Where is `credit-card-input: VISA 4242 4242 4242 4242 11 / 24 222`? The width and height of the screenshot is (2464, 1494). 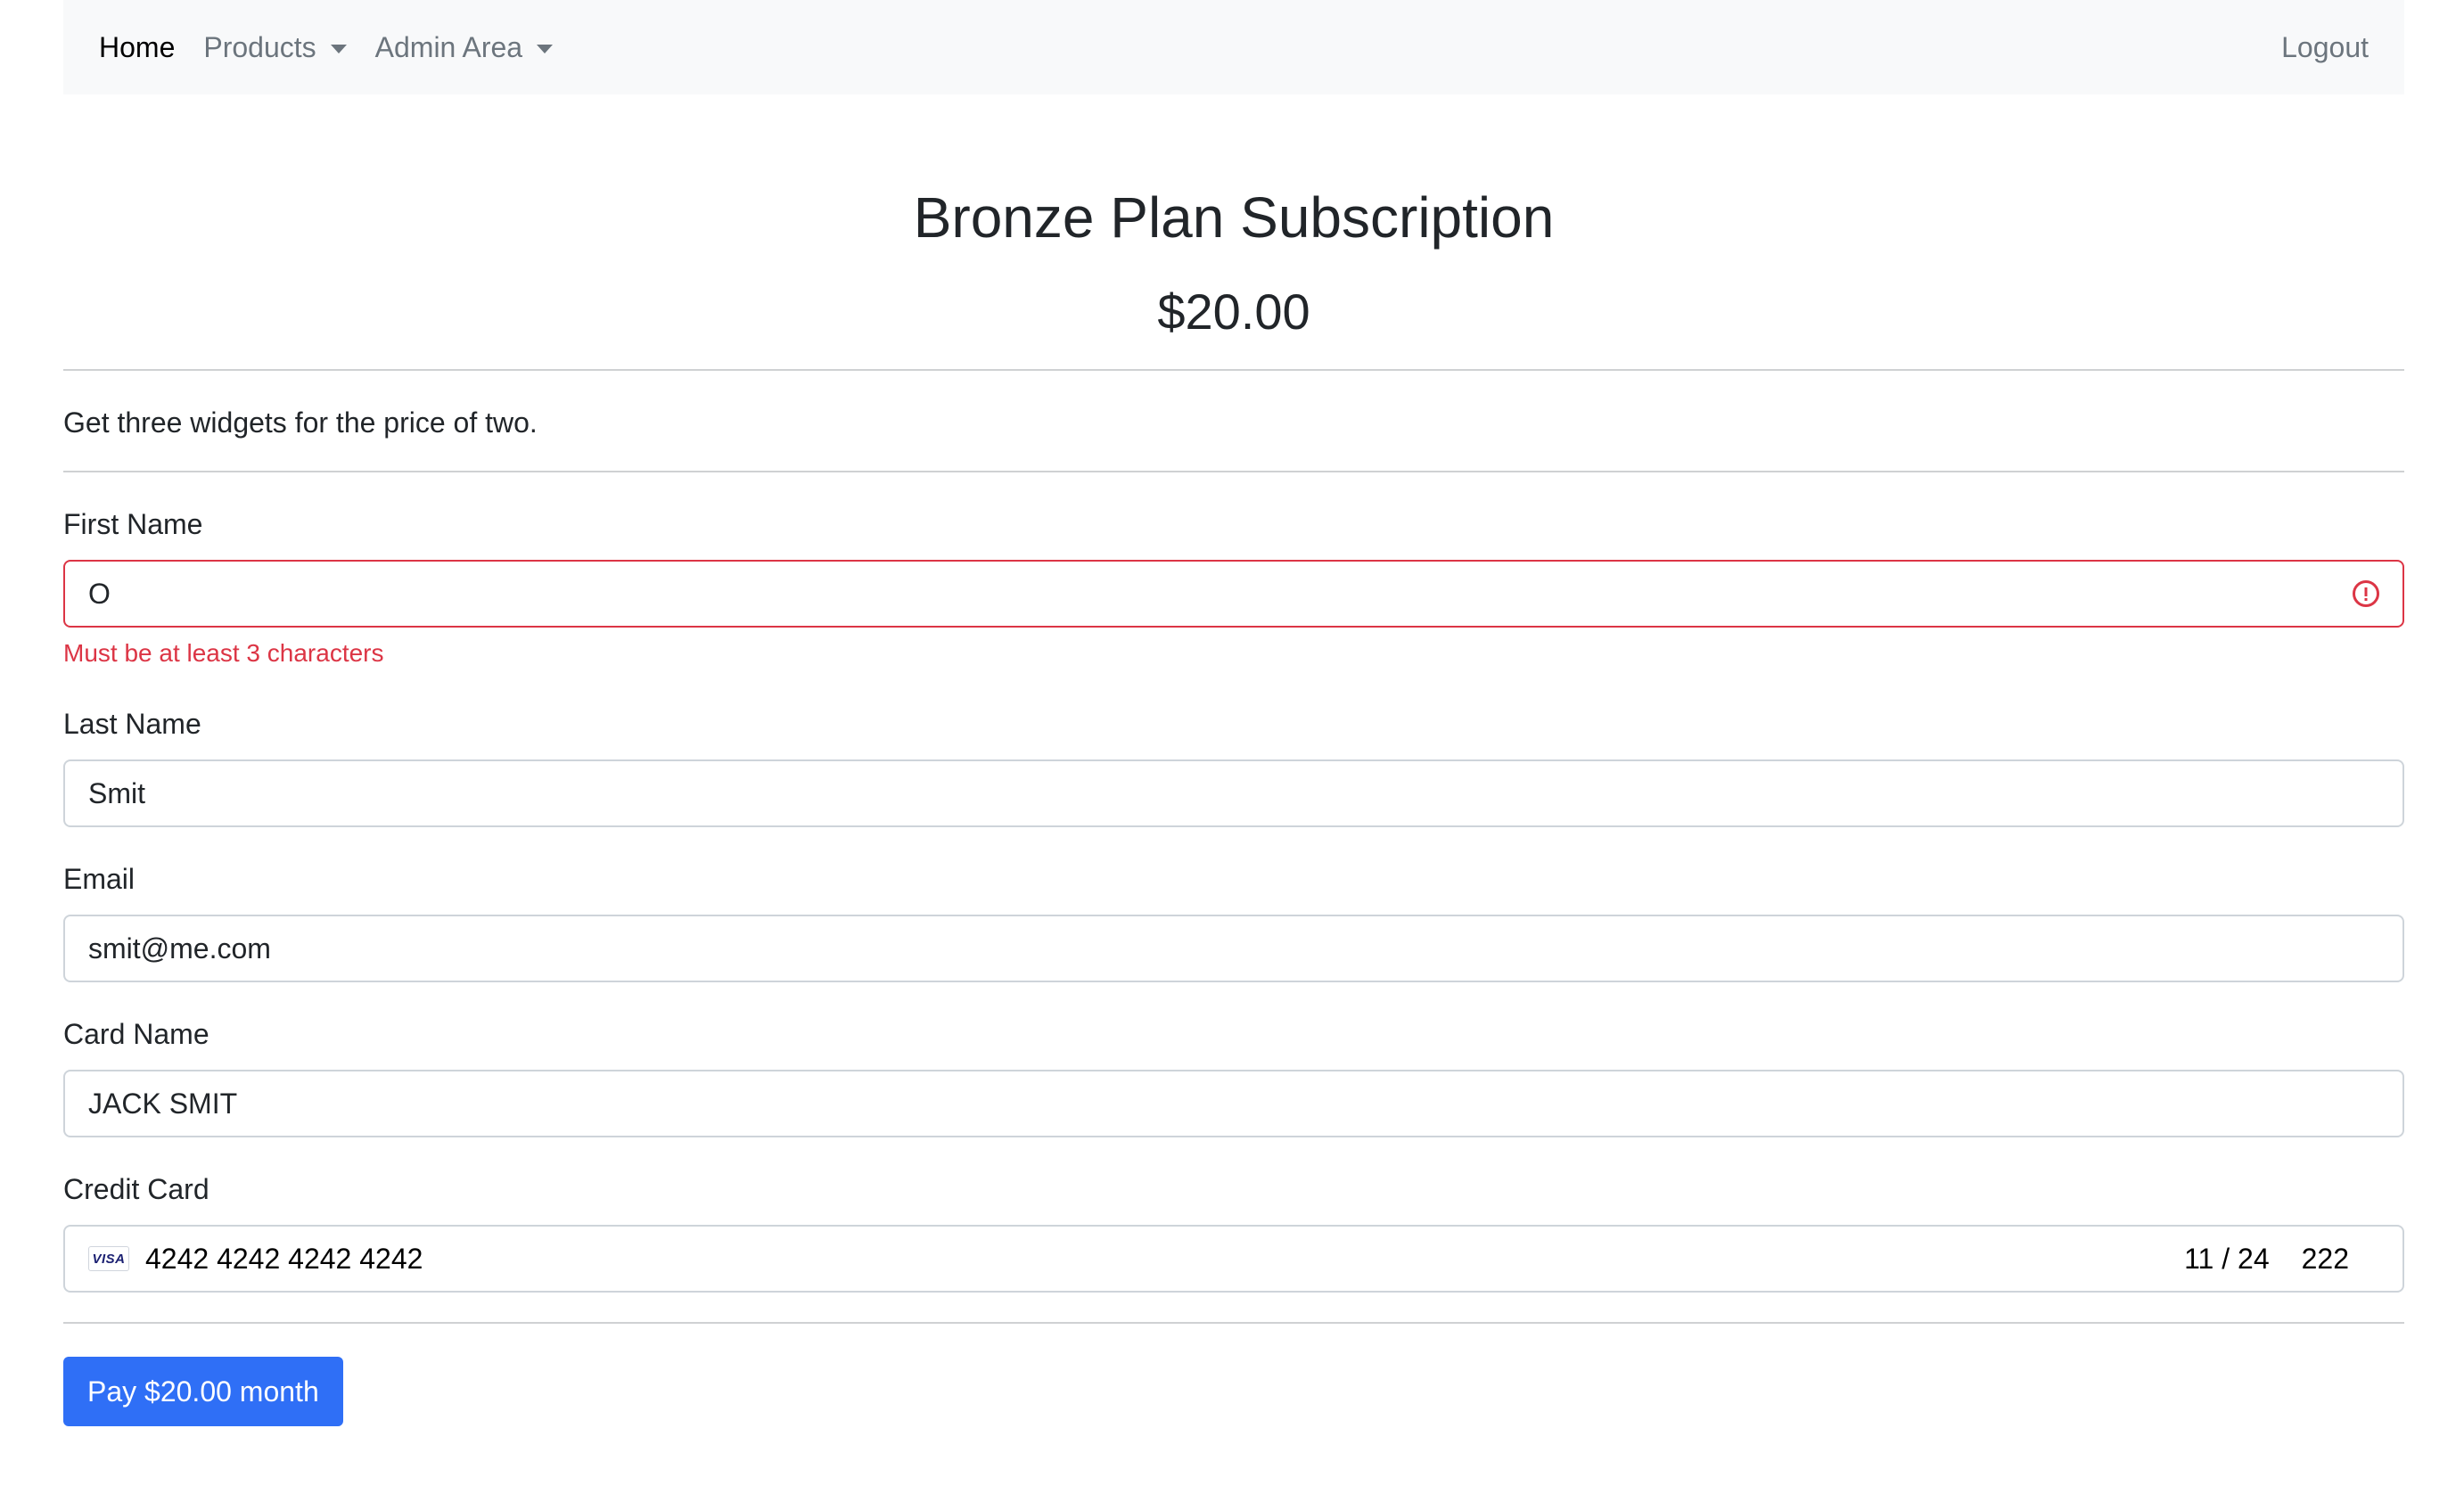
credit-card-input: VISA 4242 4242 4242 4242 11 / 24 222 is located at coordinates (1233, 1259).